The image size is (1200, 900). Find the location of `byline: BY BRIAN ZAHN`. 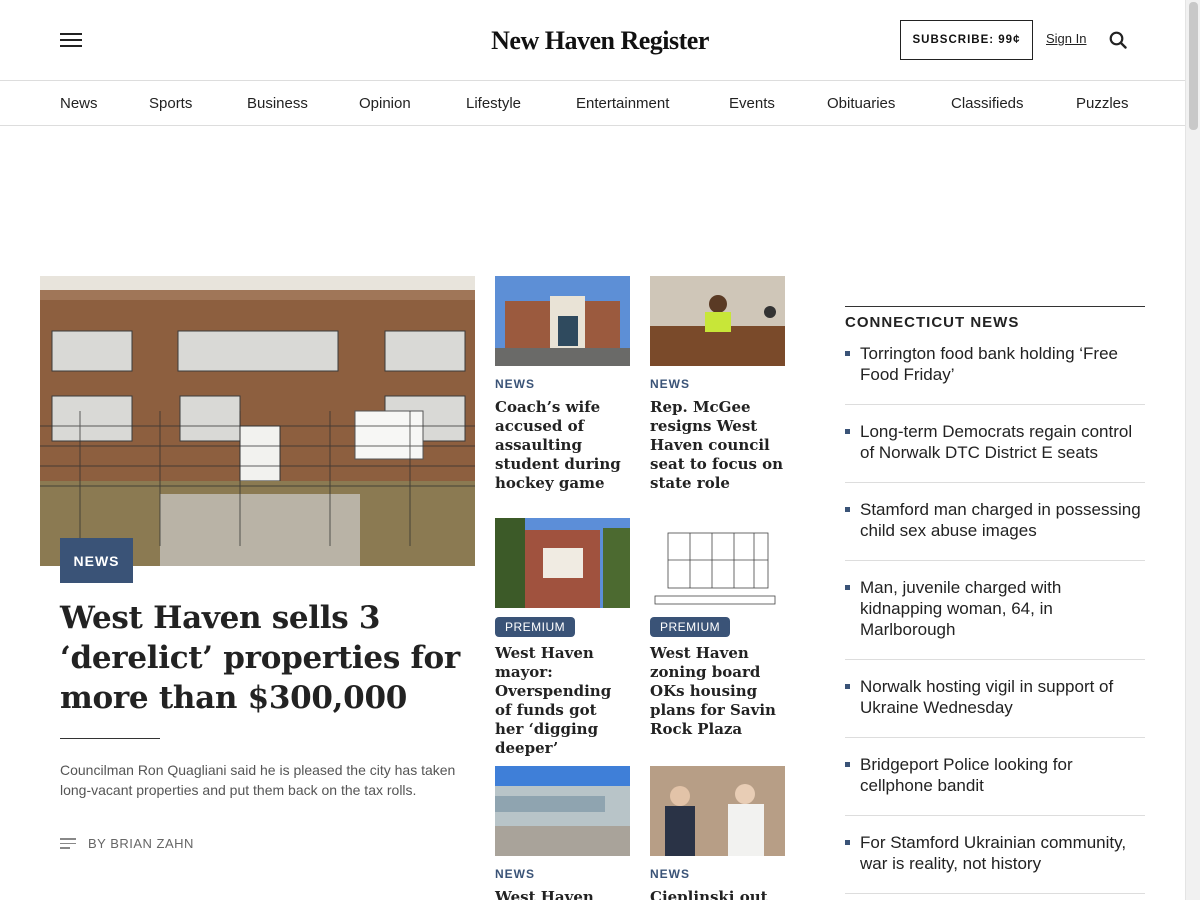

byline: BY BRIAN ZAHN is located at coordinates (141, 843).